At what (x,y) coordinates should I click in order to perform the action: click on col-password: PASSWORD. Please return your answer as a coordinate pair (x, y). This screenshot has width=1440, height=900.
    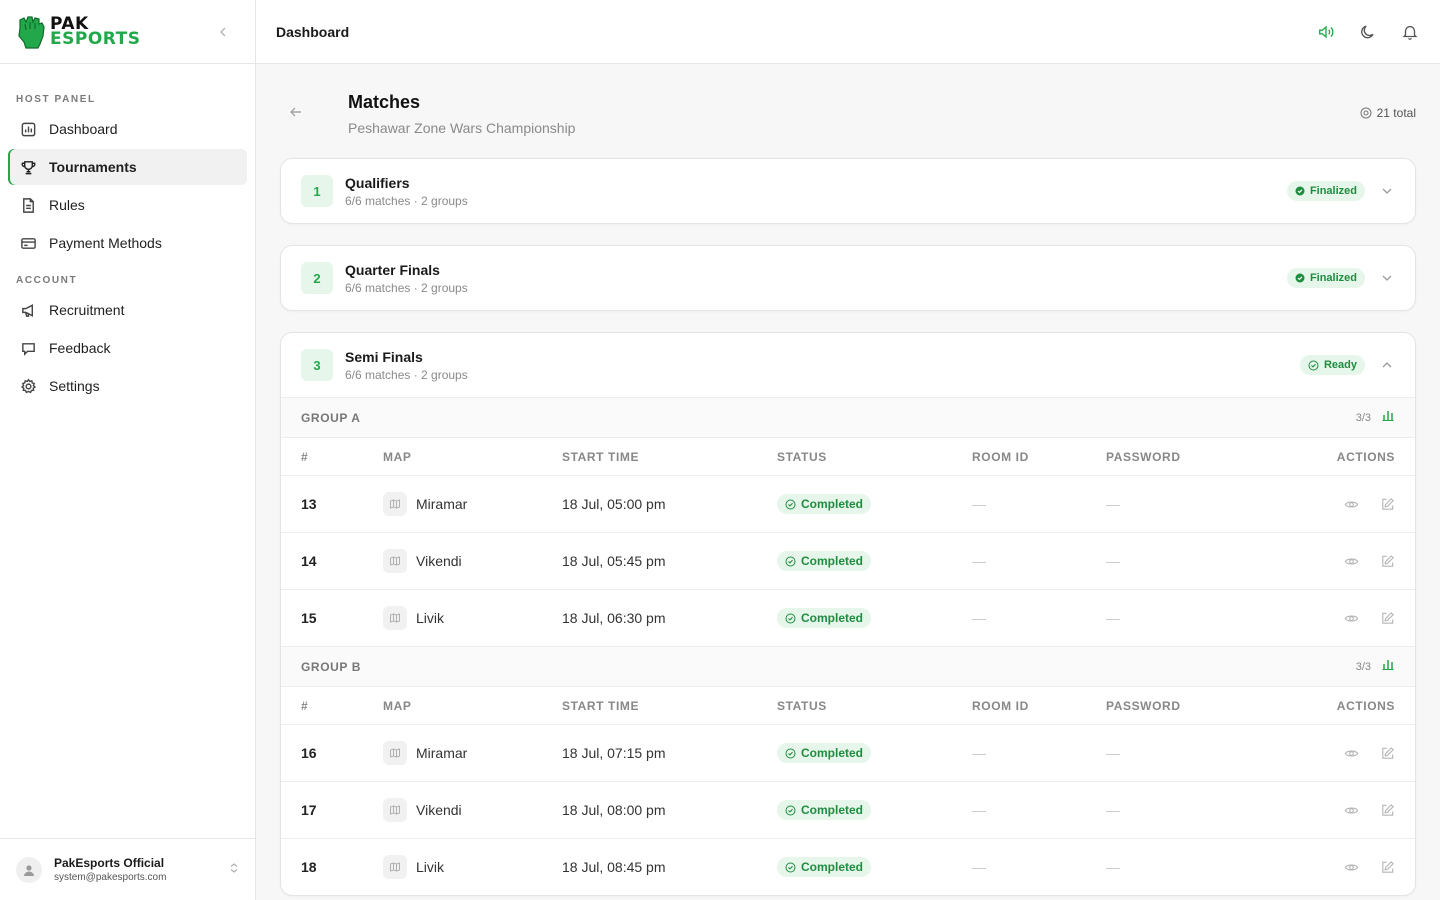
    Looking at the image, I should click on (1143, 456).